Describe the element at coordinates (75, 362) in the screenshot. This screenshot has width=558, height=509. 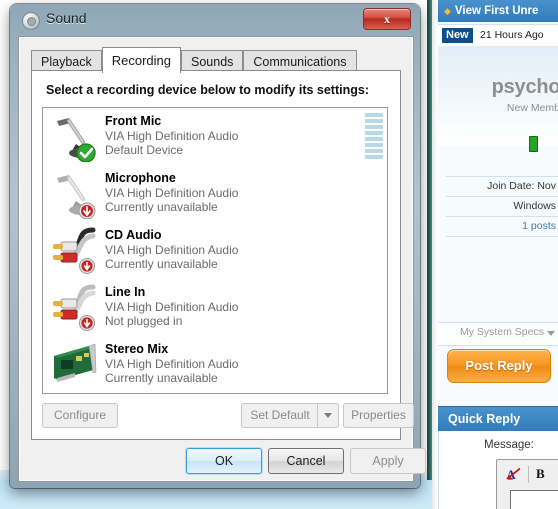
I see `sound-card-icon` at that location.